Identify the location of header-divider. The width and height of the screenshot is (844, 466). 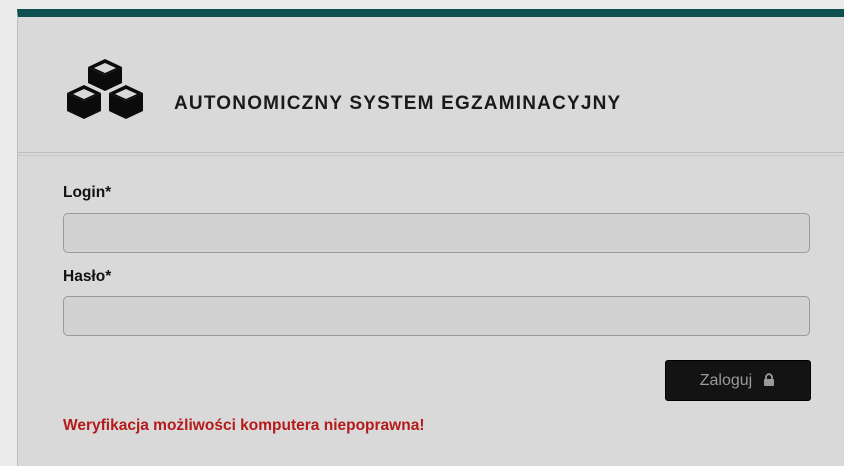
(431, 155).